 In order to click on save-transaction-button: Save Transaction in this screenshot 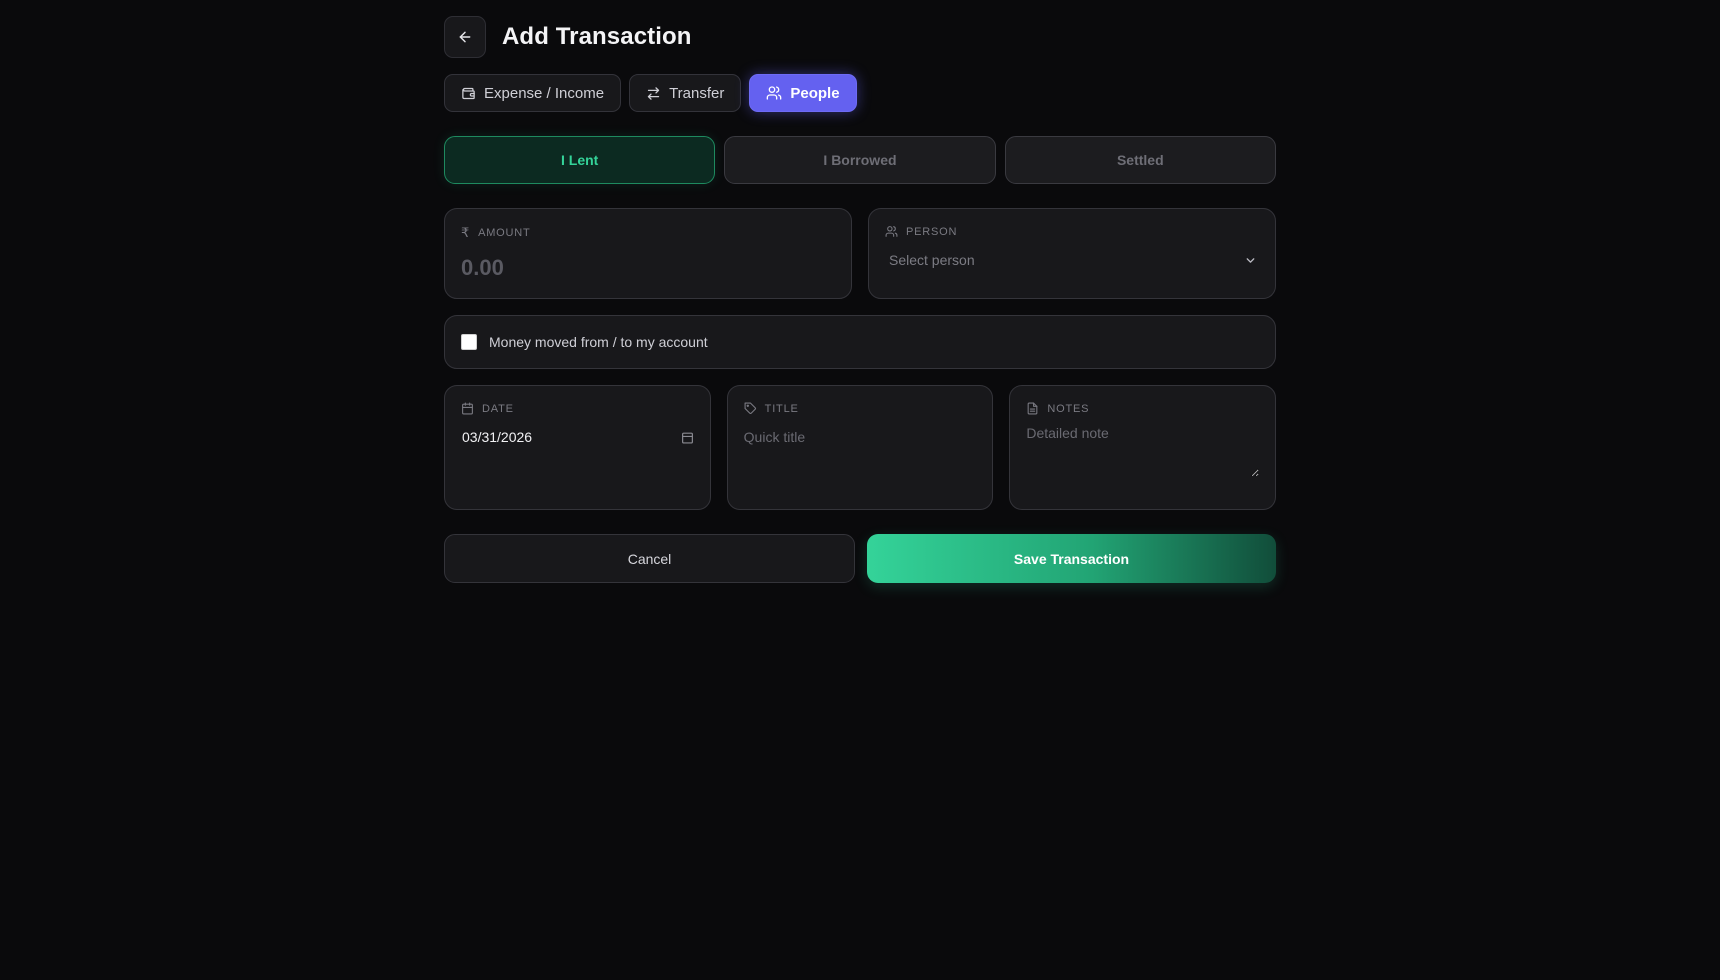, I will do `click(1071, 558)`.